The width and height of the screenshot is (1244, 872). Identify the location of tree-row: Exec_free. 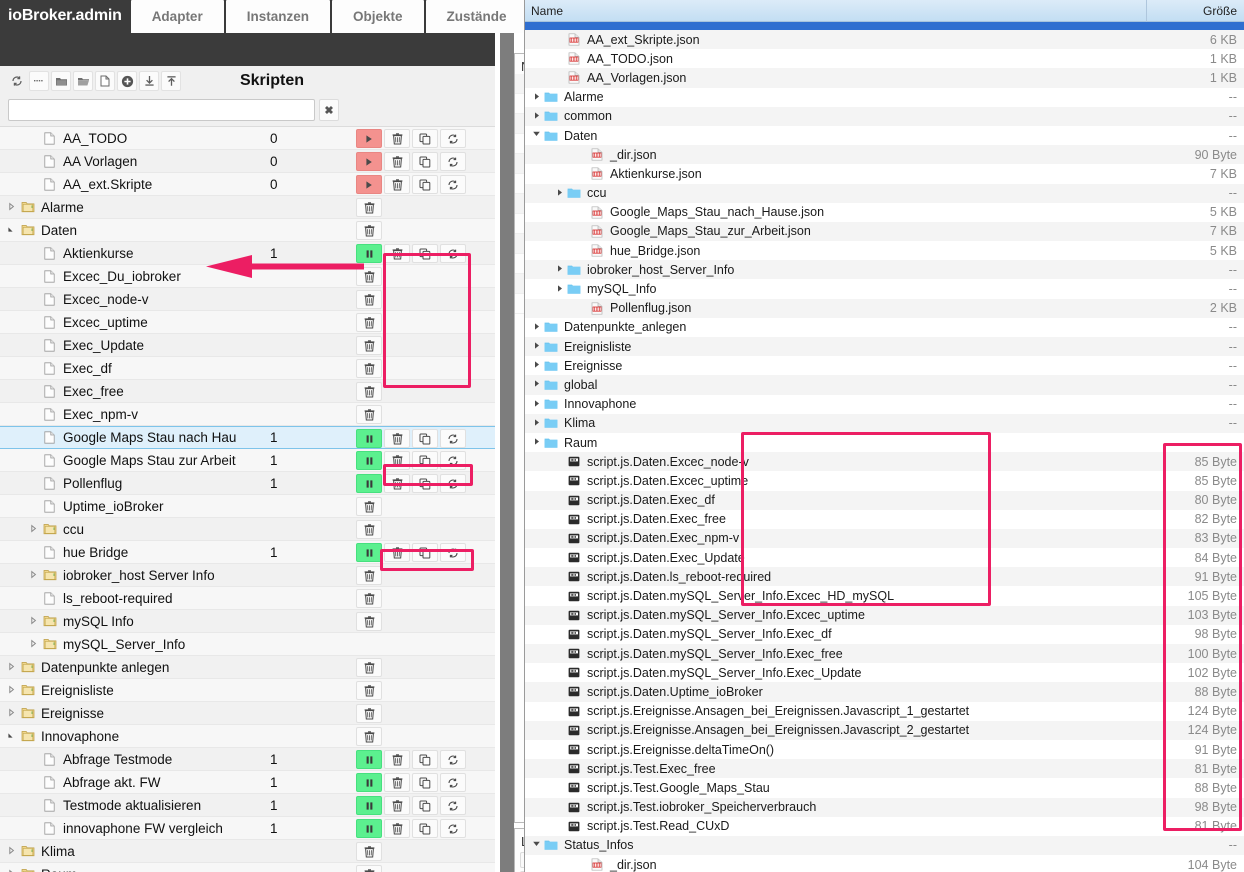
(255, 391).